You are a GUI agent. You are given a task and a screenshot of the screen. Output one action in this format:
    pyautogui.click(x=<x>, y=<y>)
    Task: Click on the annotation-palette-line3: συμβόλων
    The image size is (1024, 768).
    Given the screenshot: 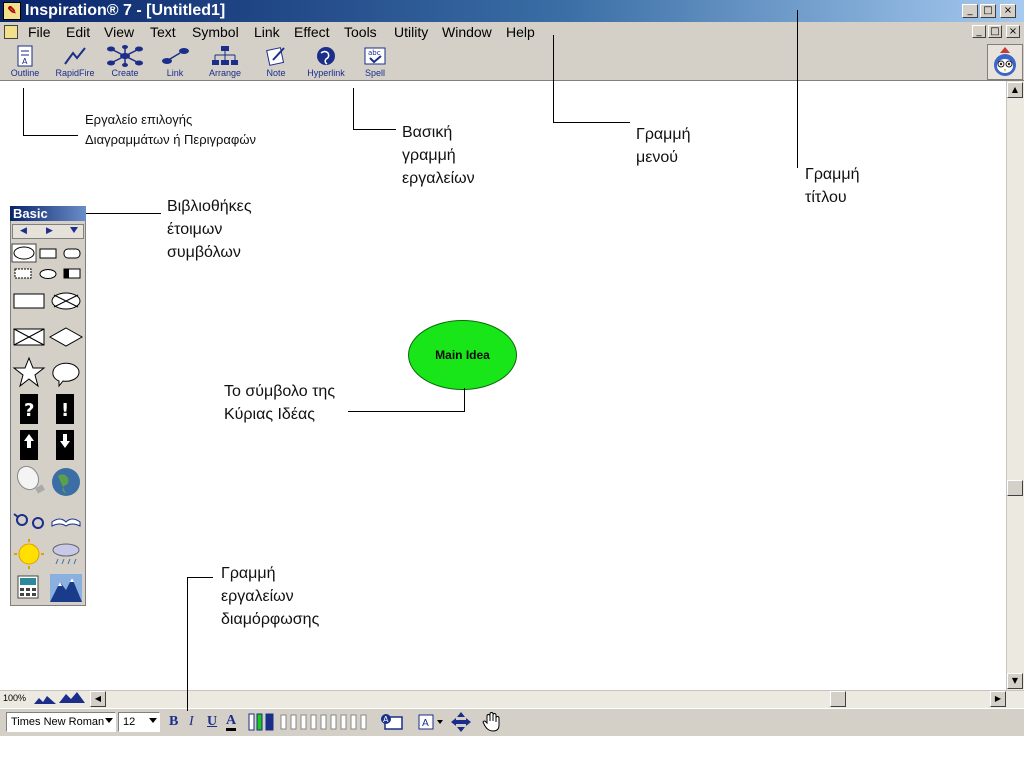 What is the action you would take?
    pyautogui.click(x=204, y=252)
    